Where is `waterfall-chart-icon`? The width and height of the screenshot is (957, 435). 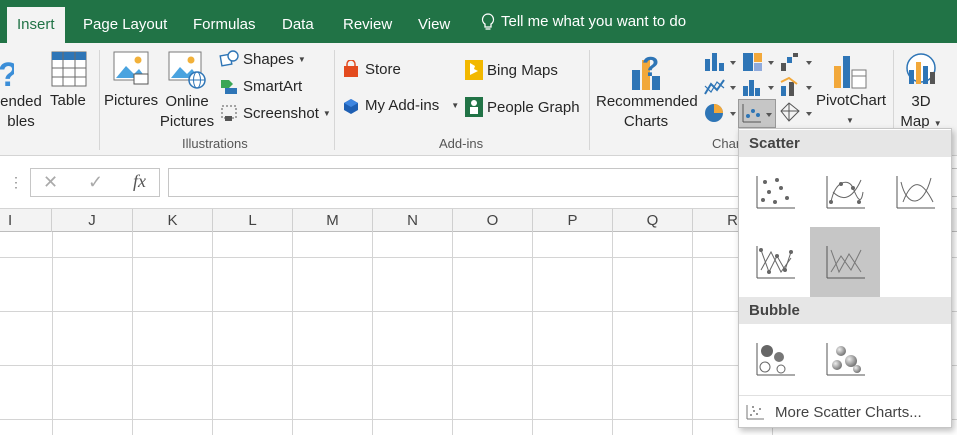 waterfall-chart-icon is located at coordinates (796, 62).